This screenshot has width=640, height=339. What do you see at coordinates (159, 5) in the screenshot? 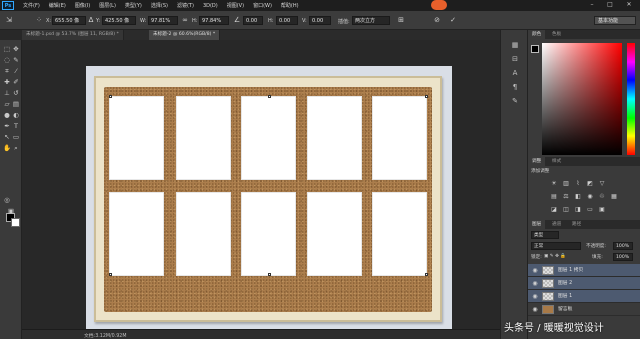
I see `menu-select: 选择(S)` at bounding box center [159, 5].